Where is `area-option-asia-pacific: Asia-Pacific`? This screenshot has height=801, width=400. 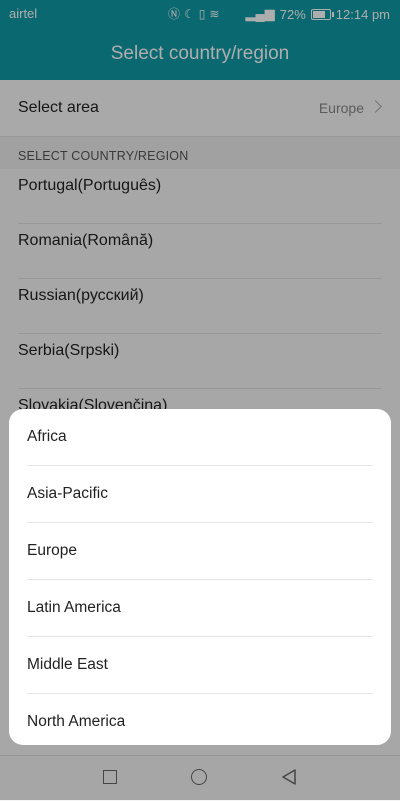
area-option-asia-pacific: Asia-Pacific is located at coordinates (200, 494).